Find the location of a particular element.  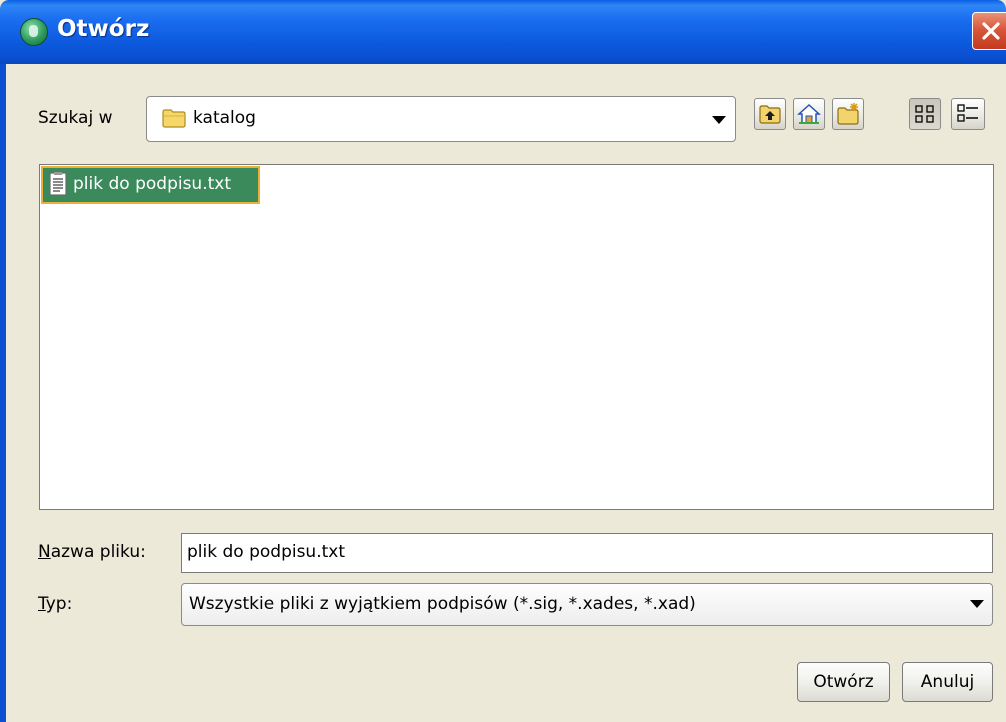

details-view-button is located at coordinates (968, 114).